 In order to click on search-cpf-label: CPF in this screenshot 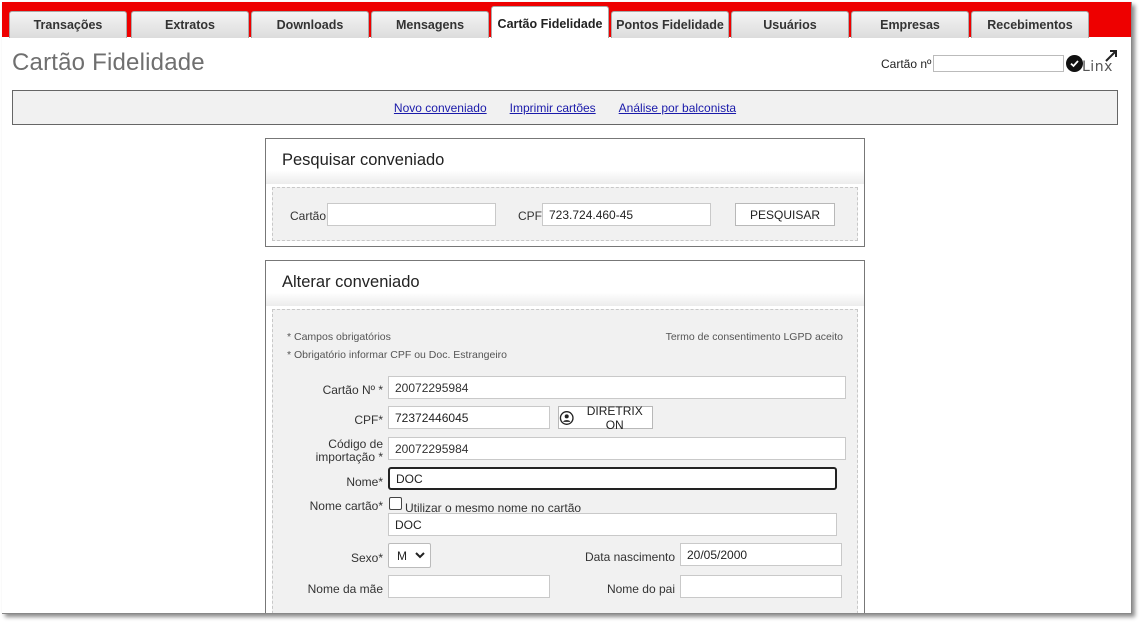, I will do `click(530, 216)`.